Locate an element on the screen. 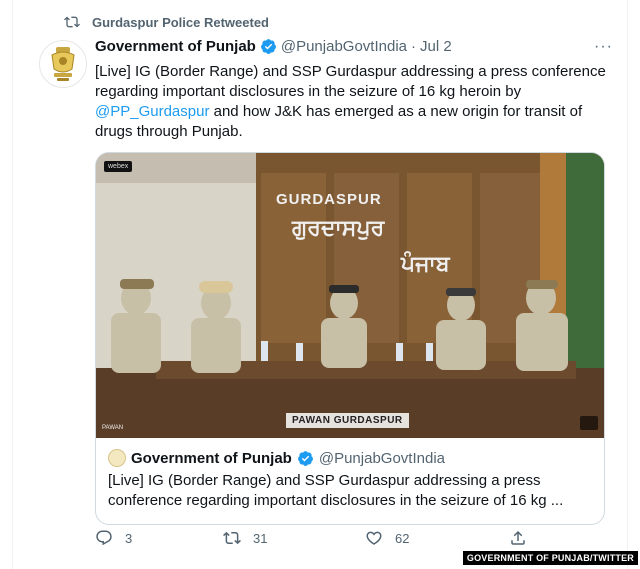 The image size is (640, 569). more-options-icon: ··· is located at coordinates (603, 47).